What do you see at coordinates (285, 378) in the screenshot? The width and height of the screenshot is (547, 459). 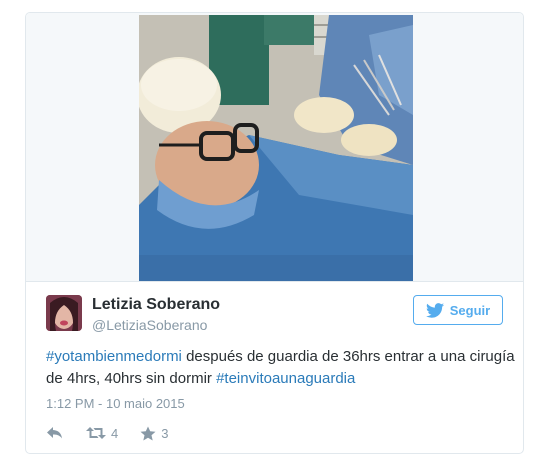 I see `hashtag-link: #teinvitoaunaguardia` at bounding box center [285, 378].